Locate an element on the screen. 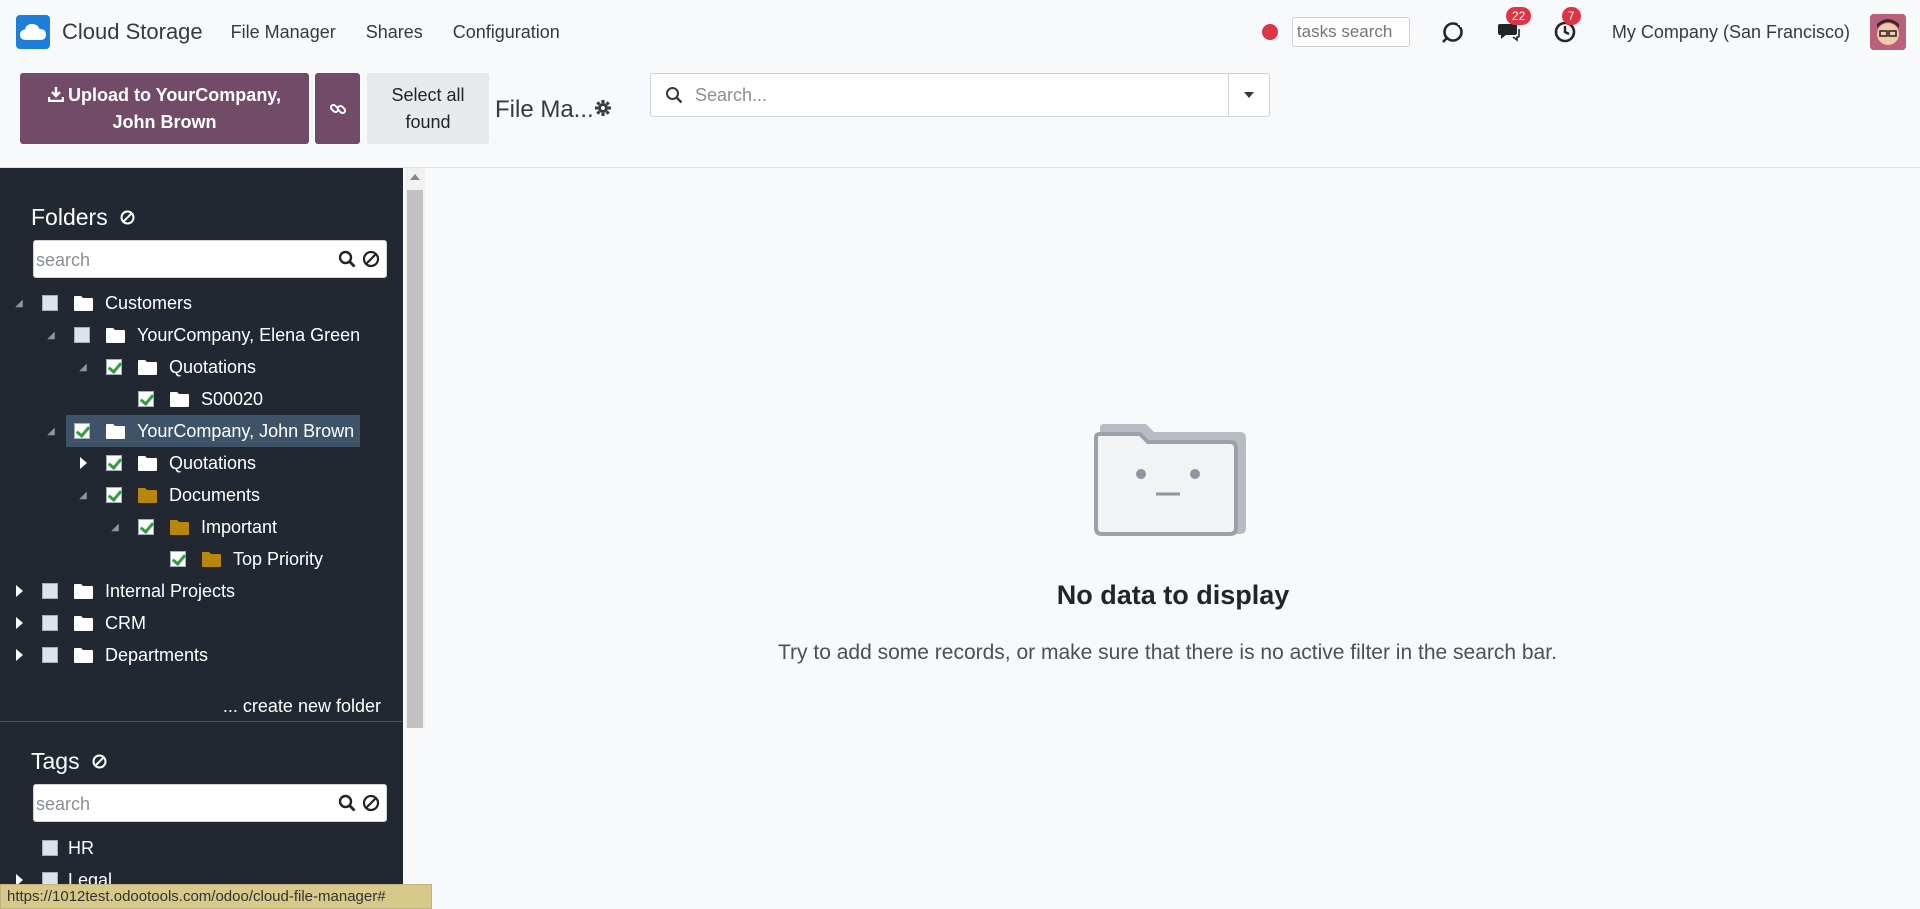 Image resolution: width=1920 pixels, height=909 pixels. menu-shares: Shares is located at coordinates (394, 32).